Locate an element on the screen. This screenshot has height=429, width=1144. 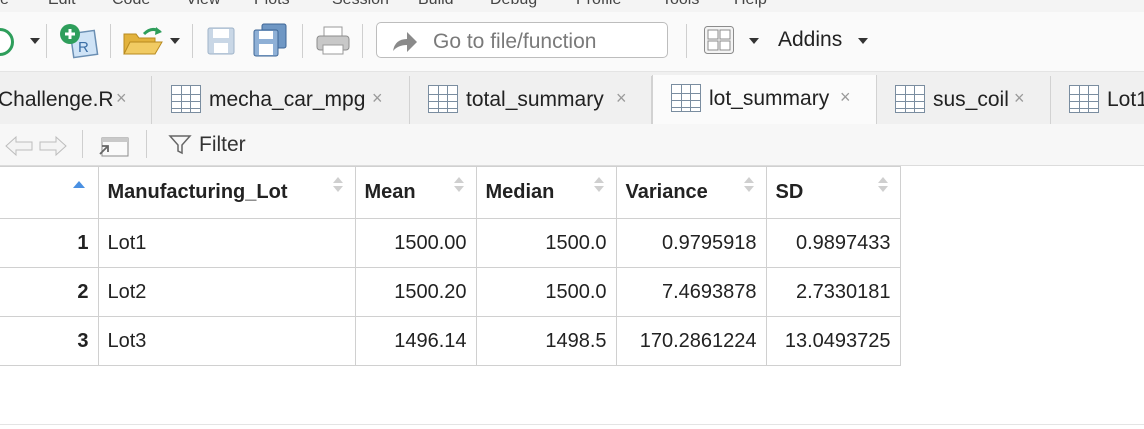
new-file-icon is located at coordinates (7, 42).